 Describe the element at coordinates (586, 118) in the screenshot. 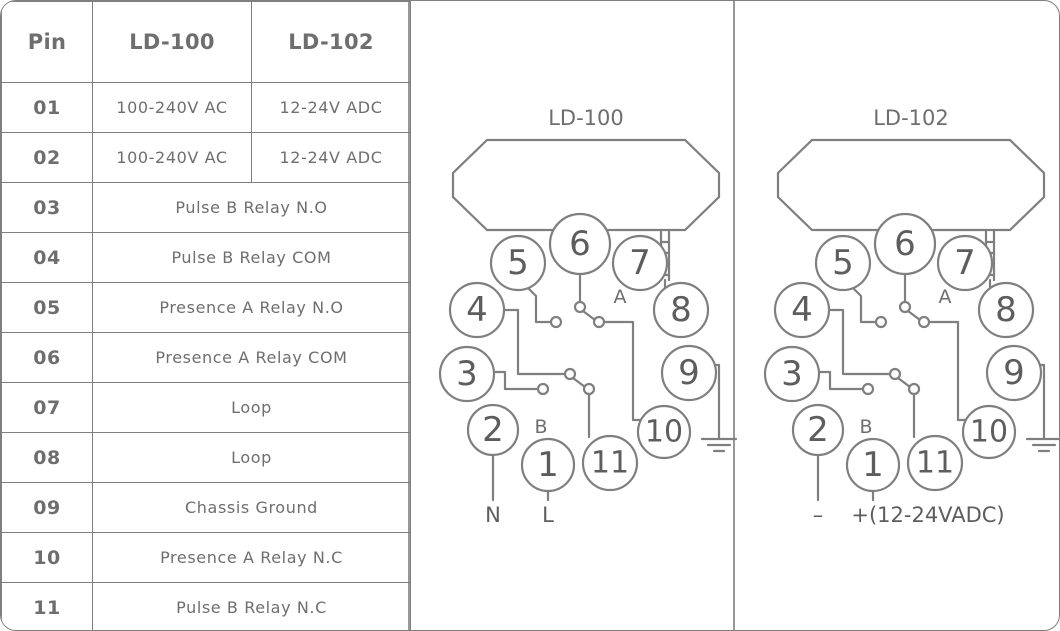

I see `device-title: LD-100` at that location.